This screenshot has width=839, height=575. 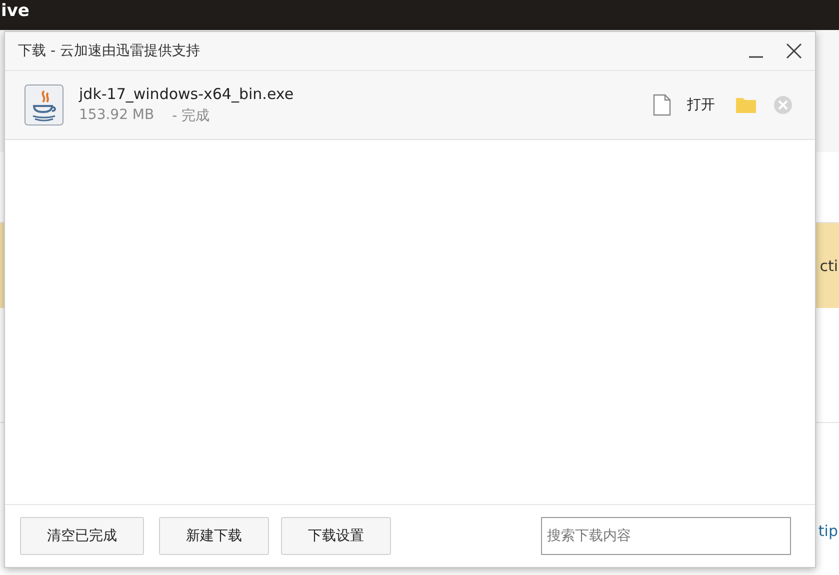 I want to click on file-icon, so click(x=662, y=105).